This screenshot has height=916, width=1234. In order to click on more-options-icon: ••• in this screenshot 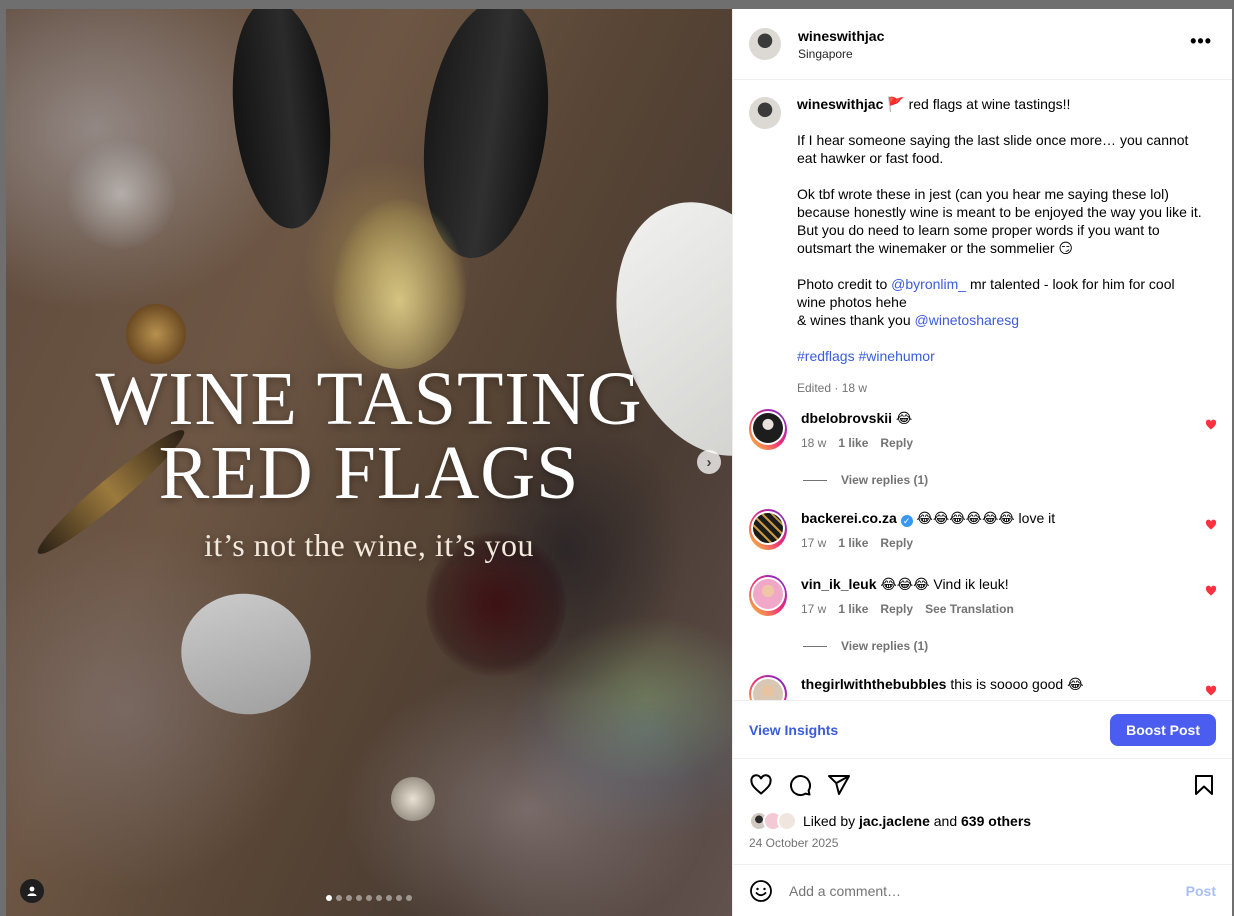, I will do `click(1201, 41)`.